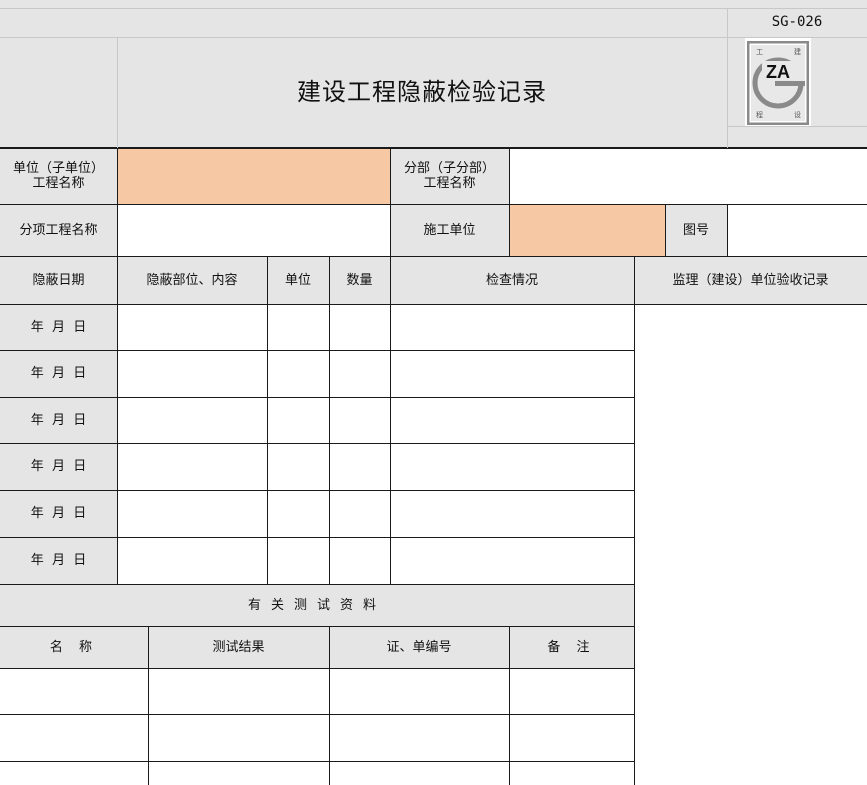  What do you see at coordinates (58, 176) in the screenshot?
I see `unit-project-label: 单位（子单位） 工程名称` at bounding box center [58, 176].